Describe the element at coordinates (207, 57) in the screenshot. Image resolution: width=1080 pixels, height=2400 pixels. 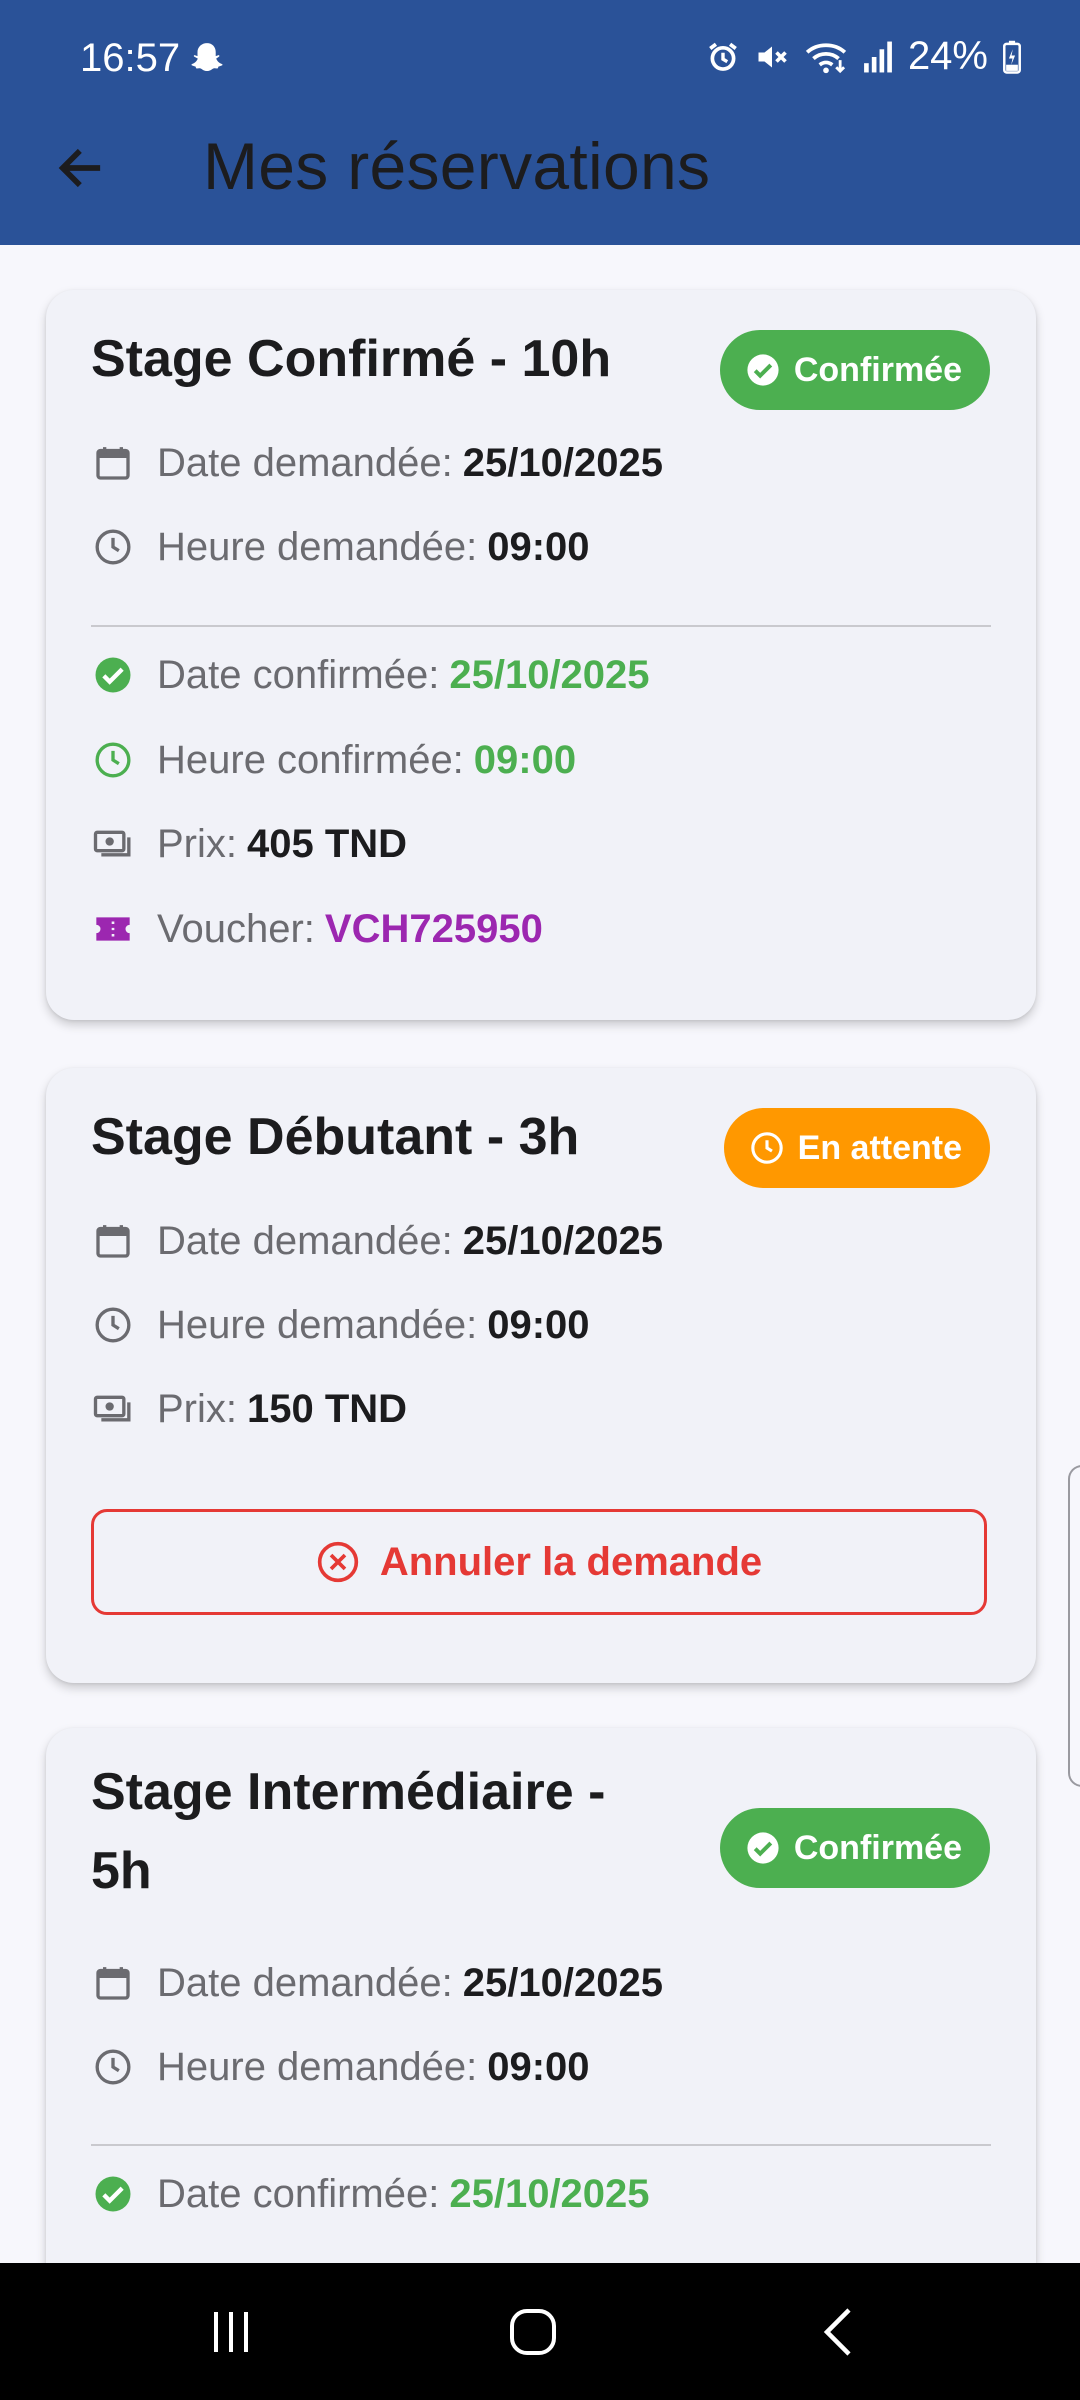
I see `snapchat-ghost-icon` at that location.